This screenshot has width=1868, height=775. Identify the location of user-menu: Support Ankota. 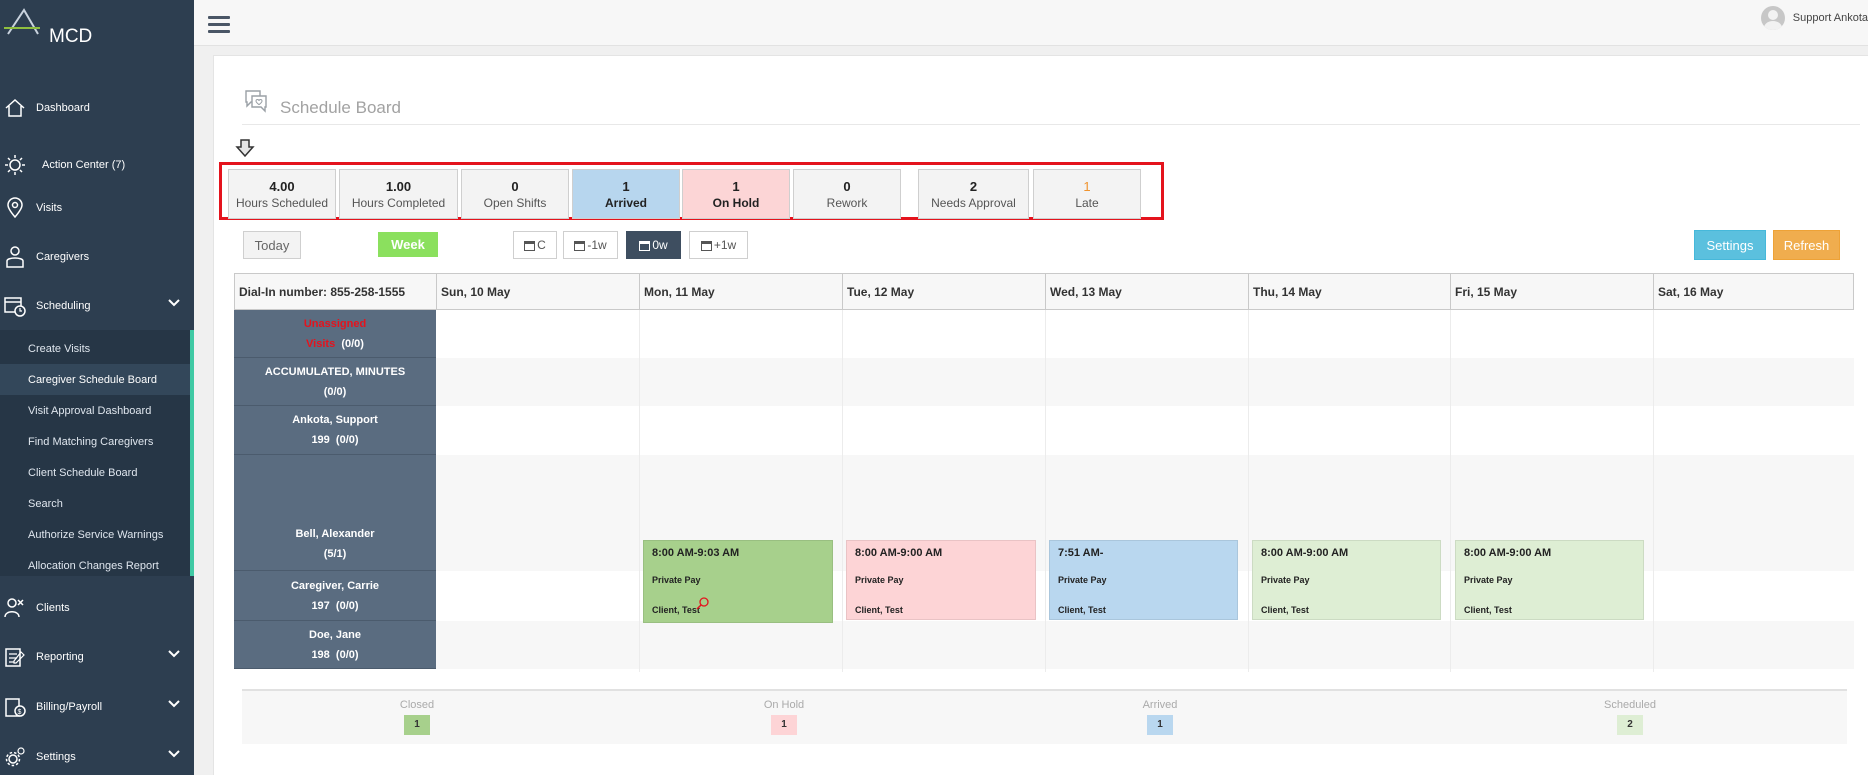
(1814, 18).